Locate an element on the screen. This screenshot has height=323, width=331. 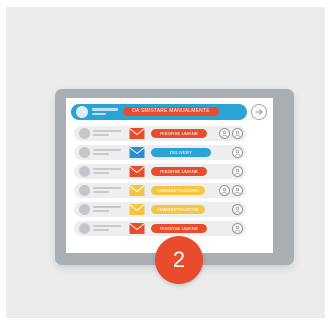
email-row: DELIVERY is located at coordinates (160, 152).